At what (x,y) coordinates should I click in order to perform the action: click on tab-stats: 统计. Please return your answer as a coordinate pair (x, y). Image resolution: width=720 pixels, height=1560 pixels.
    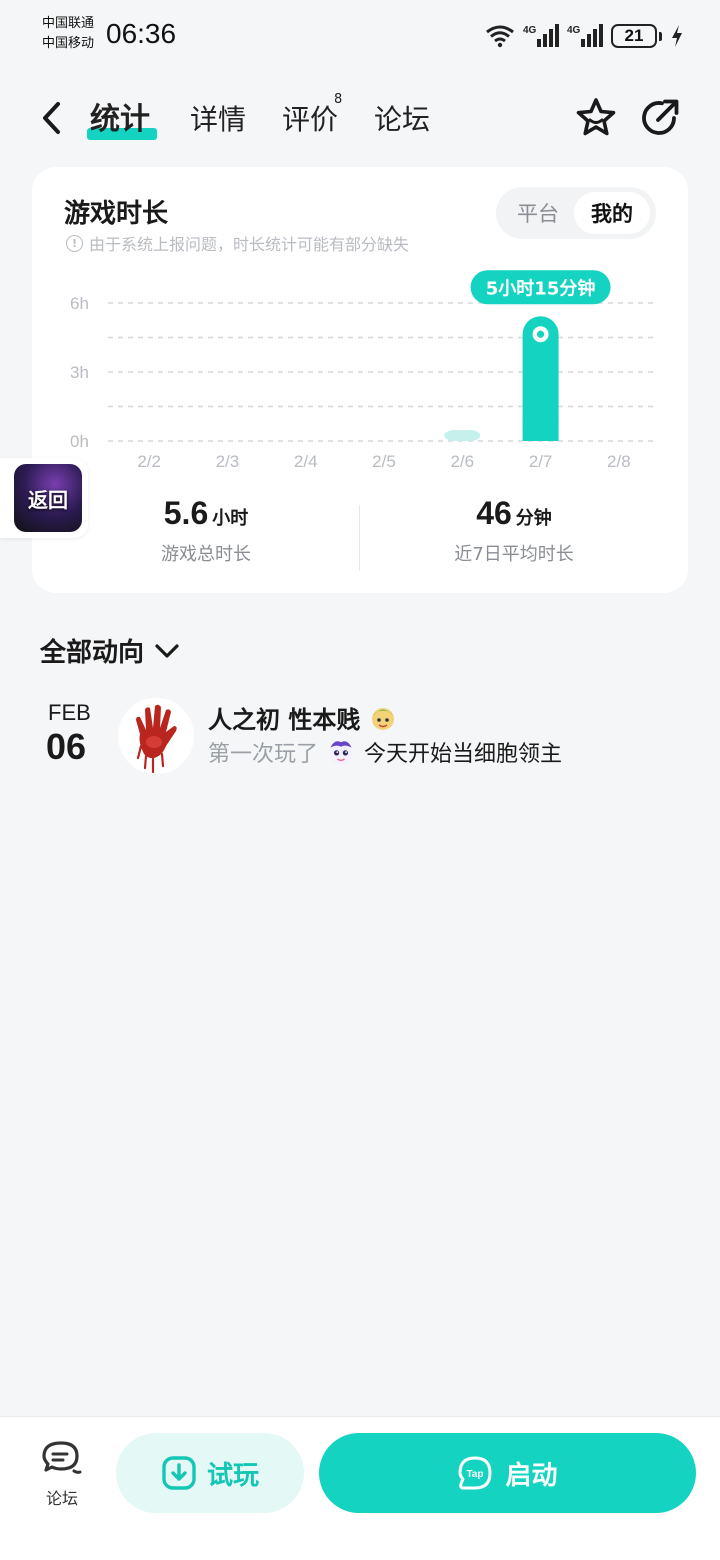
    Looking at the image, I should click on (120, 120).